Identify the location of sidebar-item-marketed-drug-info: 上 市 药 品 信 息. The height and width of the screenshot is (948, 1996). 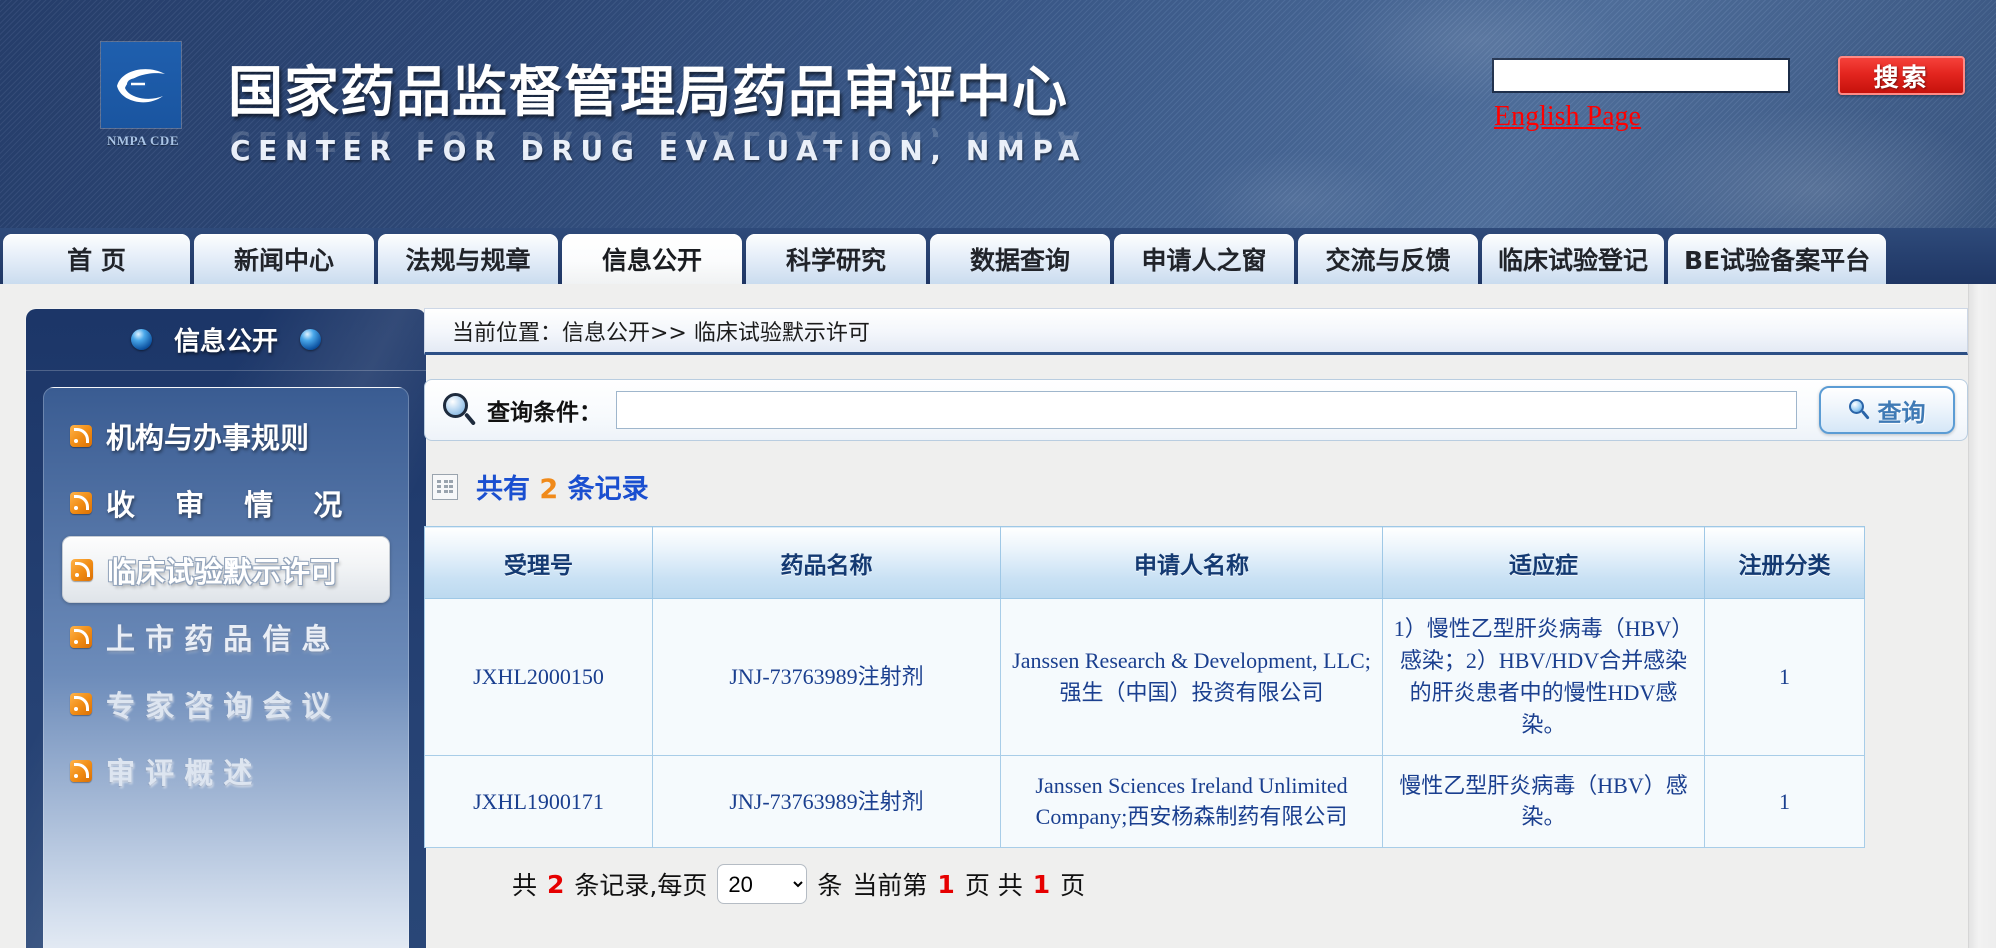
(226, 636).